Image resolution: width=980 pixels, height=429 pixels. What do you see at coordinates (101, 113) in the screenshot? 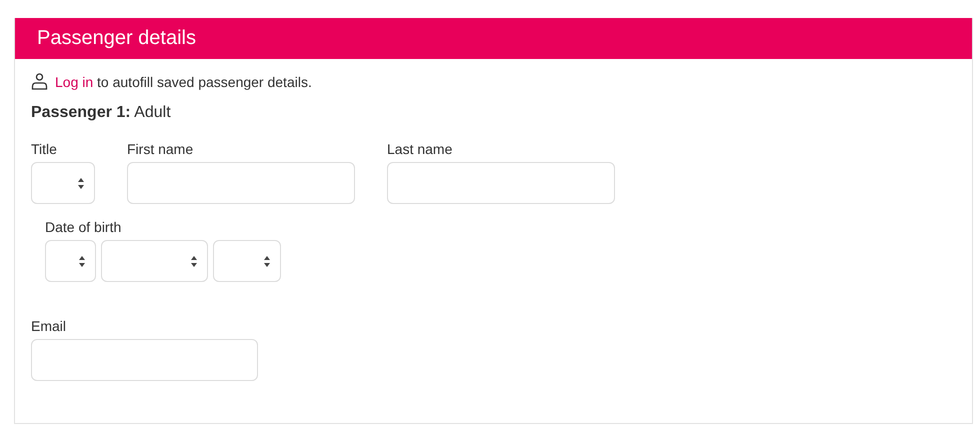
I see `passenger-heading: Passenger 1: Adult` at bounding box center [101, 113].